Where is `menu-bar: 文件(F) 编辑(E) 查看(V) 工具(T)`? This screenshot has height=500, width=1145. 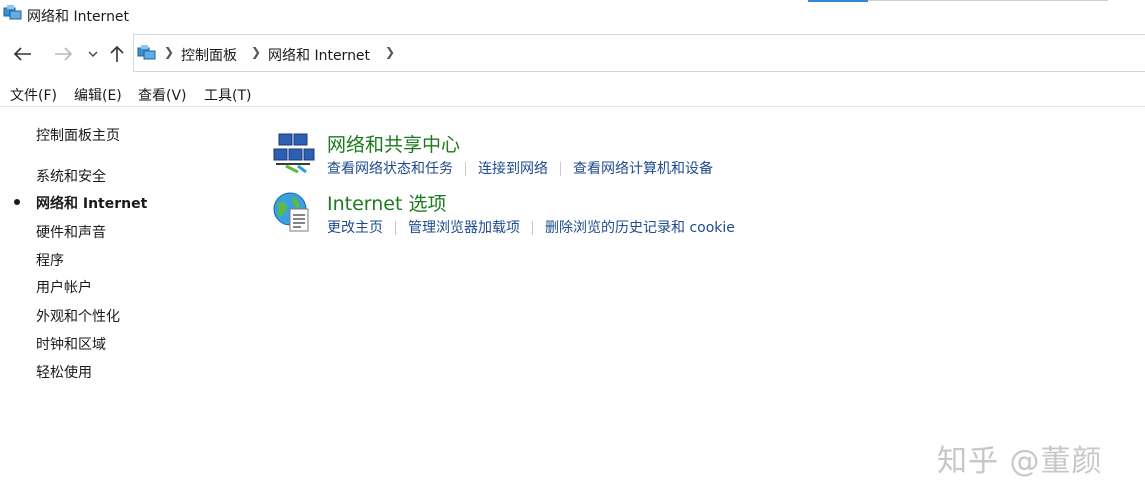
menu-bar: 文件(F) 编辑(E) 查看(V) 工具(T) is located at coordinates (572, 93).